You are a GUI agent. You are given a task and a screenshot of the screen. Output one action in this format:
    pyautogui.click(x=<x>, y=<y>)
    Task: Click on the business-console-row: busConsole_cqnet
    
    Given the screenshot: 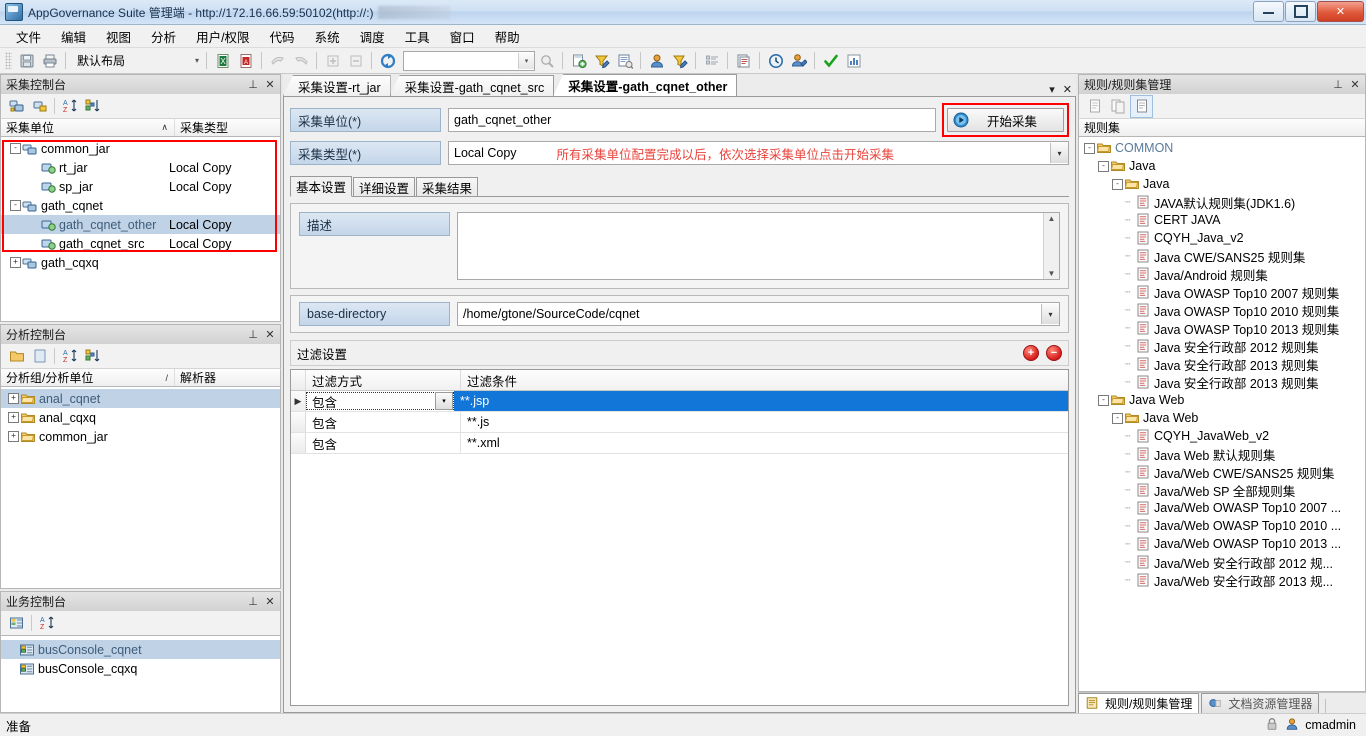 What is the action you would take?
    pyautogui.click(x=140, y=649)
    